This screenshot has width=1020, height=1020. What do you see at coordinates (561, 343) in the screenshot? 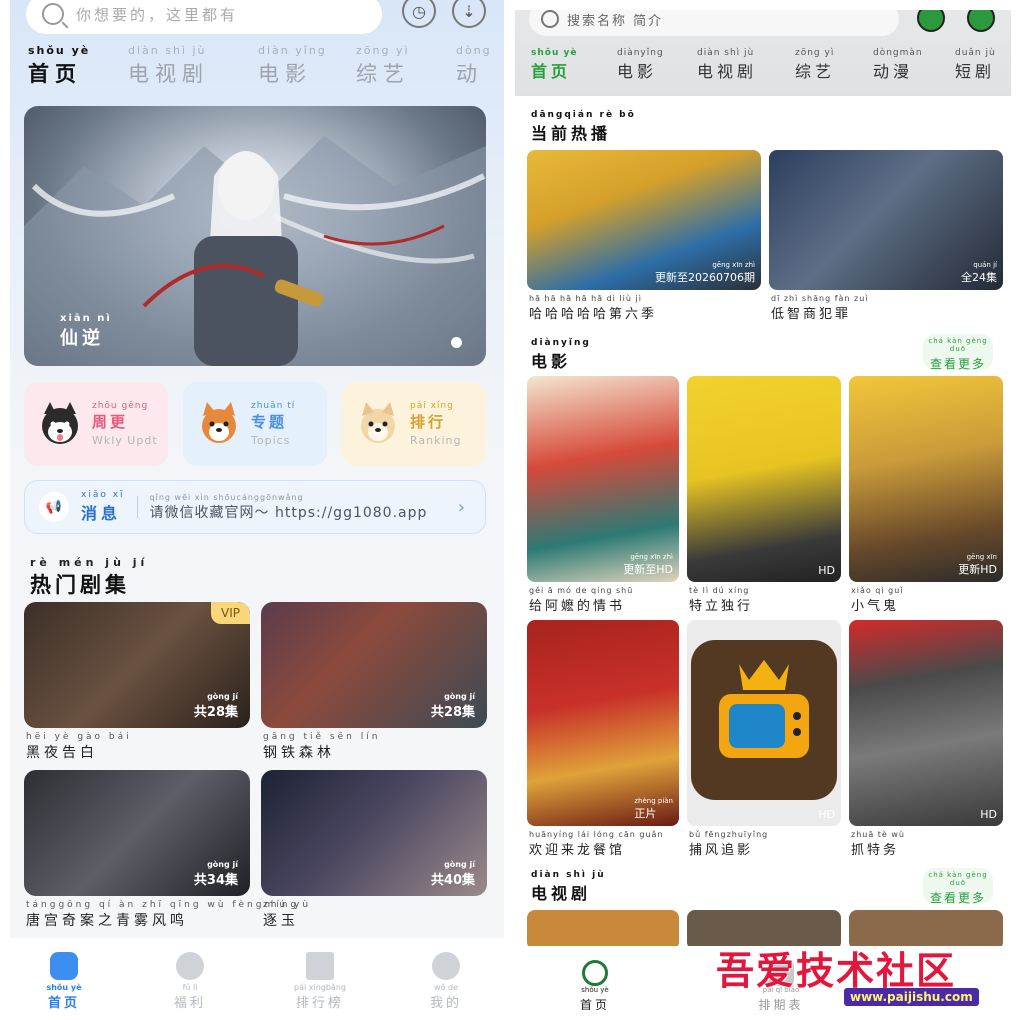
I see `section-pinyin: diànyǐng` at bounding box center [561, 343].